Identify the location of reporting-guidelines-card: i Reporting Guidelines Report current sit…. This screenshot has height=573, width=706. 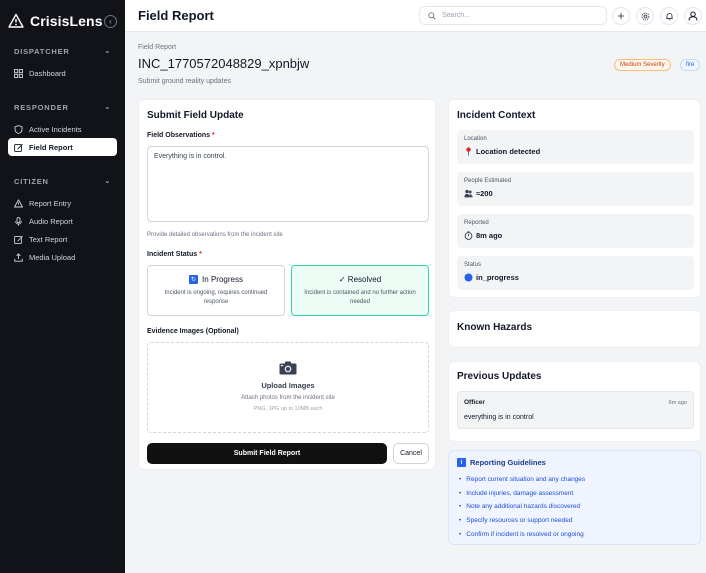
(574, 497).